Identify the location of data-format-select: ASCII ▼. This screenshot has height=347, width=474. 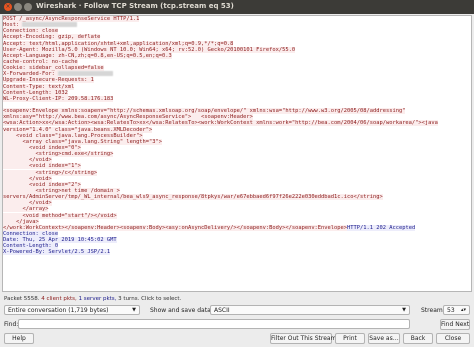
(310, 310).